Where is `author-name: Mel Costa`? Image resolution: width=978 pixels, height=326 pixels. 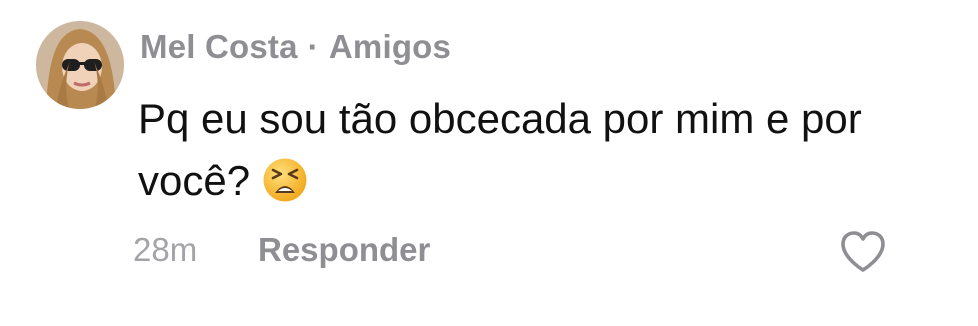 author-name: Mel Costa is located at coordinates (219, 46).